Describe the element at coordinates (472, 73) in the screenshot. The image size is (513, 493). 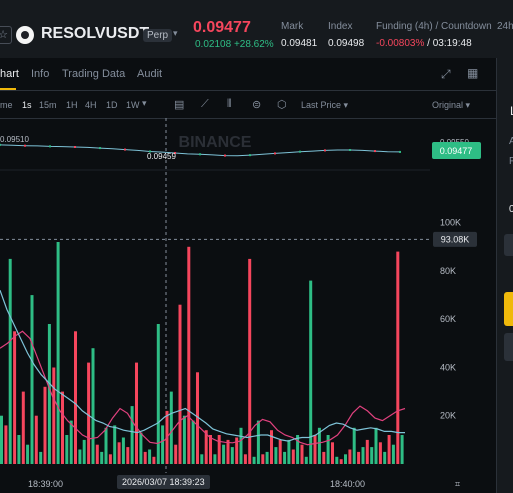
I see `grid-layout-icon: ▦` at that location.